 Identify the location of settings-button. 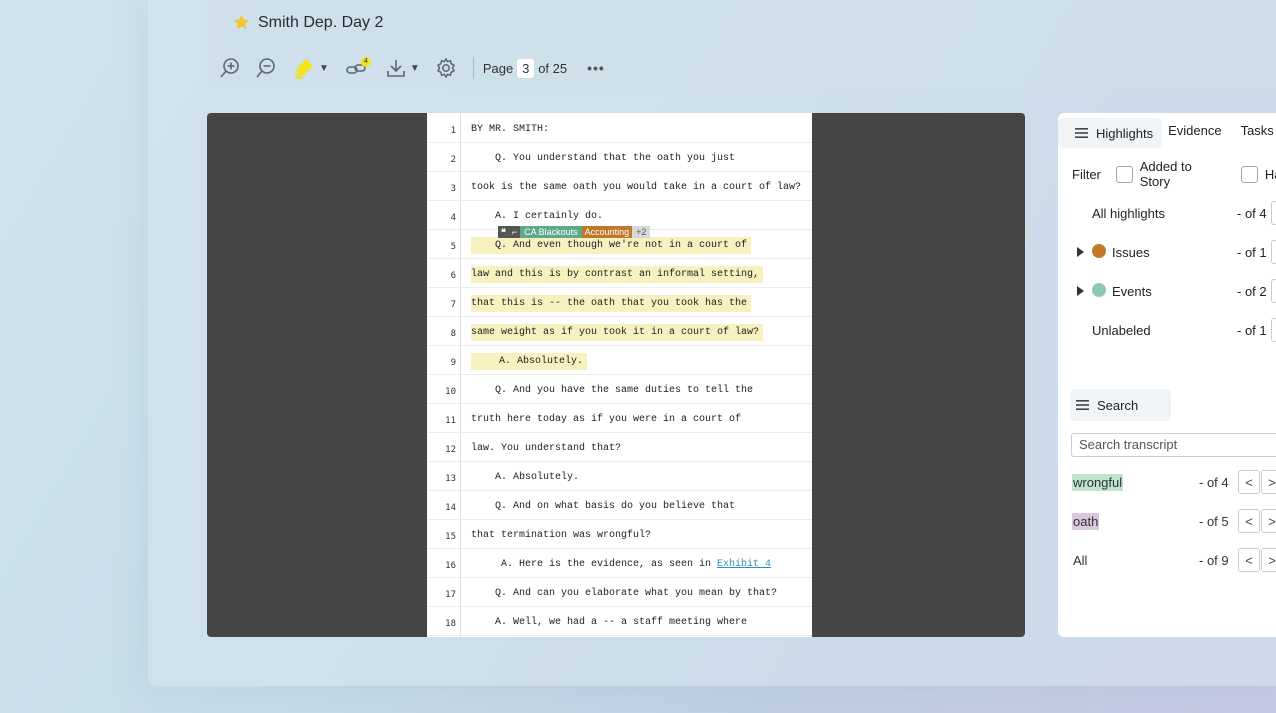
(446, 68).